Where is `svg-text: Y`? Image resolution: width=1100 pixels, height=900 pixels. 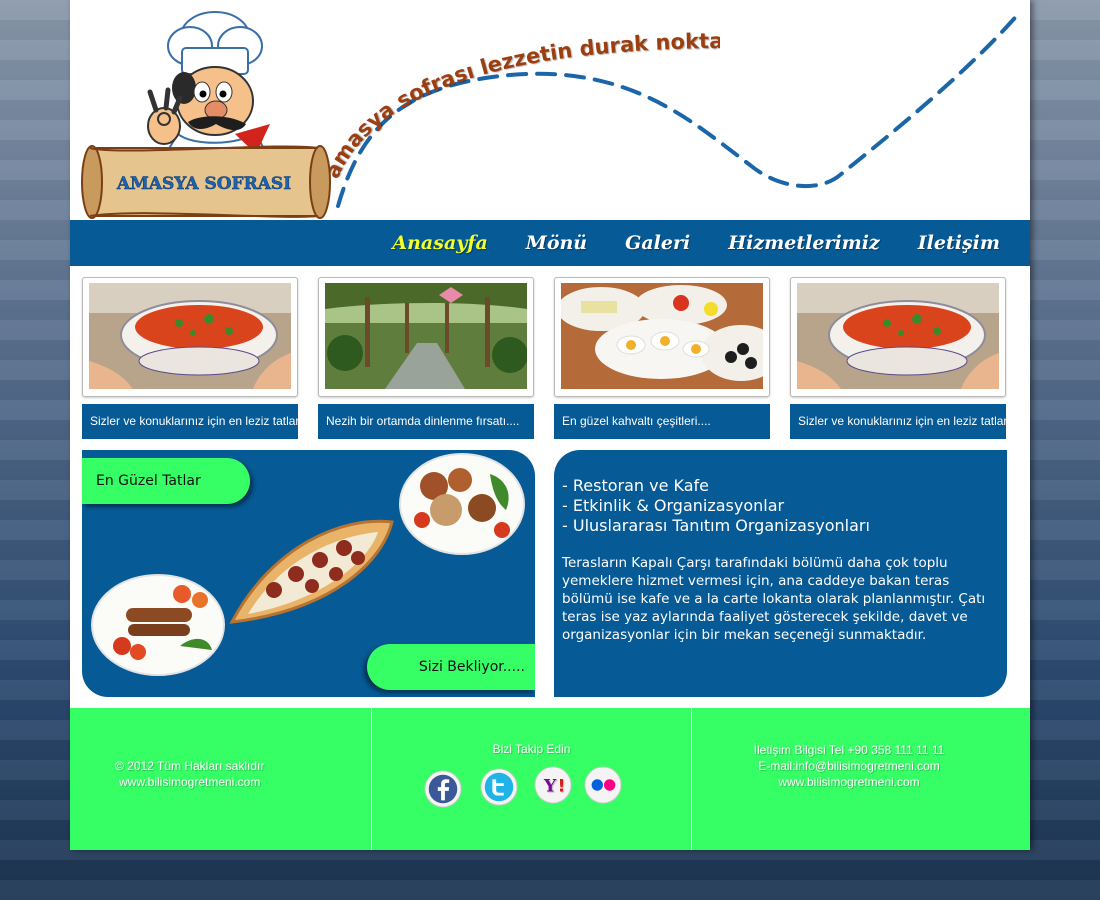
svg-text: Y is located at coordinates (550, 787).